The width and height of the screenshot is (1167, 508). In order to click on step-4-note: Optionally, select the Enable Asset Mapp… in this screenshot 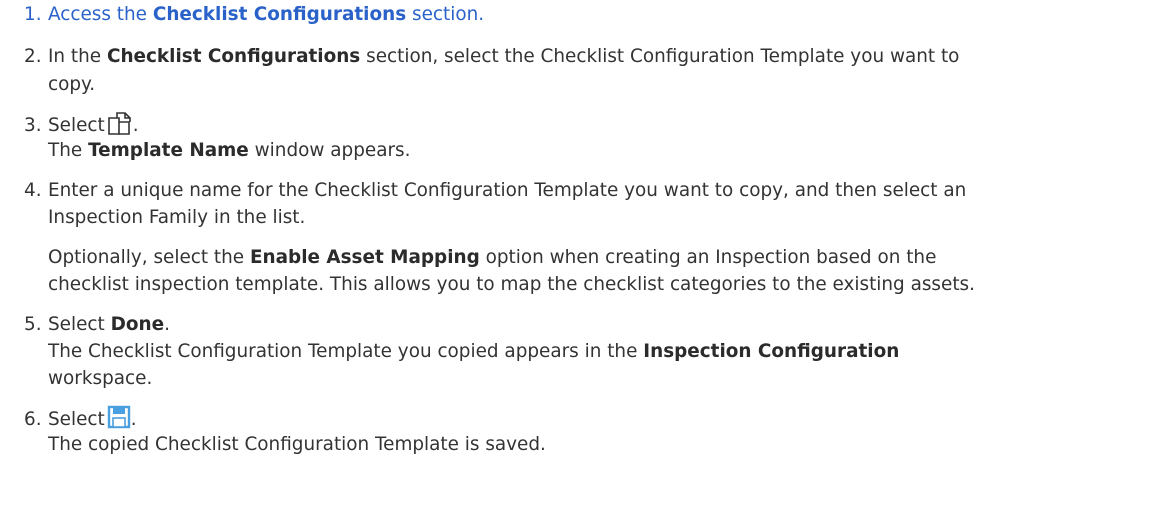, I will do `click(492, 257)`.